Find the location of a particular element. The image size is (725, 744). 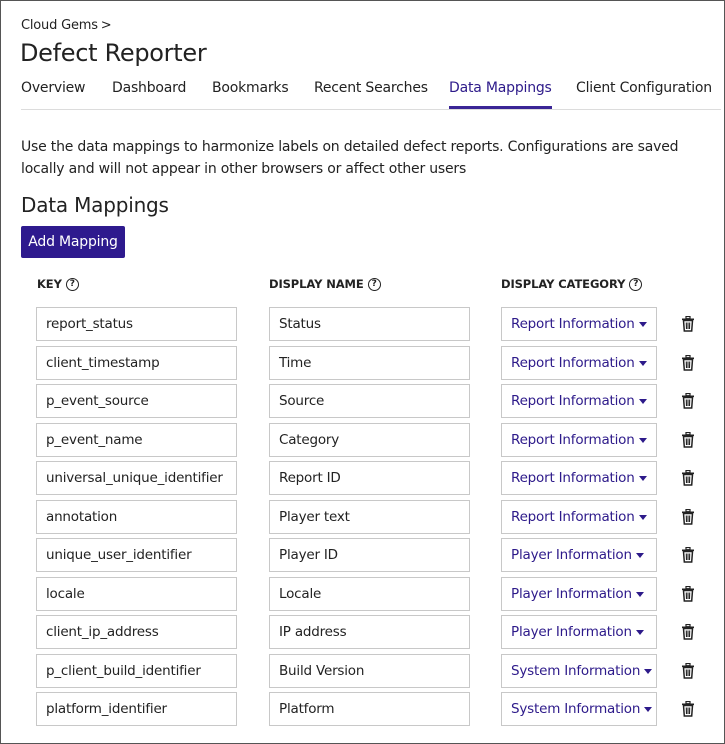

page-title: Defect Reporter is located at coordinates (113, 53).